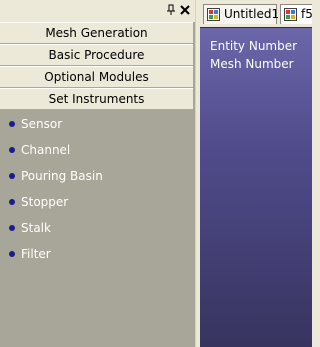 This screenshot has height=347, width=320. I want to click on list-item-sensor: Sensor, so click(96, 125).